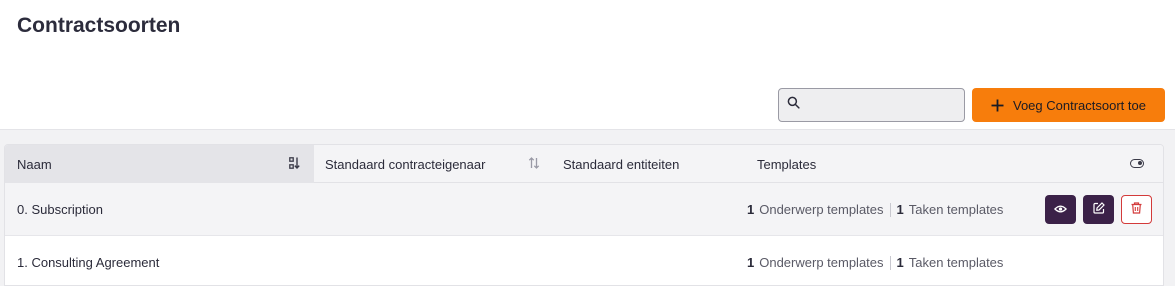 The width and height of the screenshot is (1175, 286). I want to click on column-header-owner-label: Standaard contracteigenaar, so click(405, 164).